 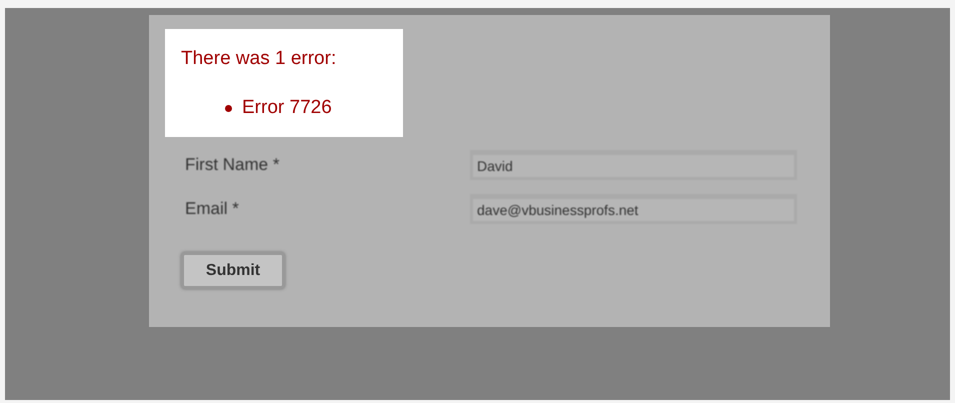 What do you see at coordinates (633, 165) in the screenshot?
I see `input-field: David` at bounding box center [633, 165].